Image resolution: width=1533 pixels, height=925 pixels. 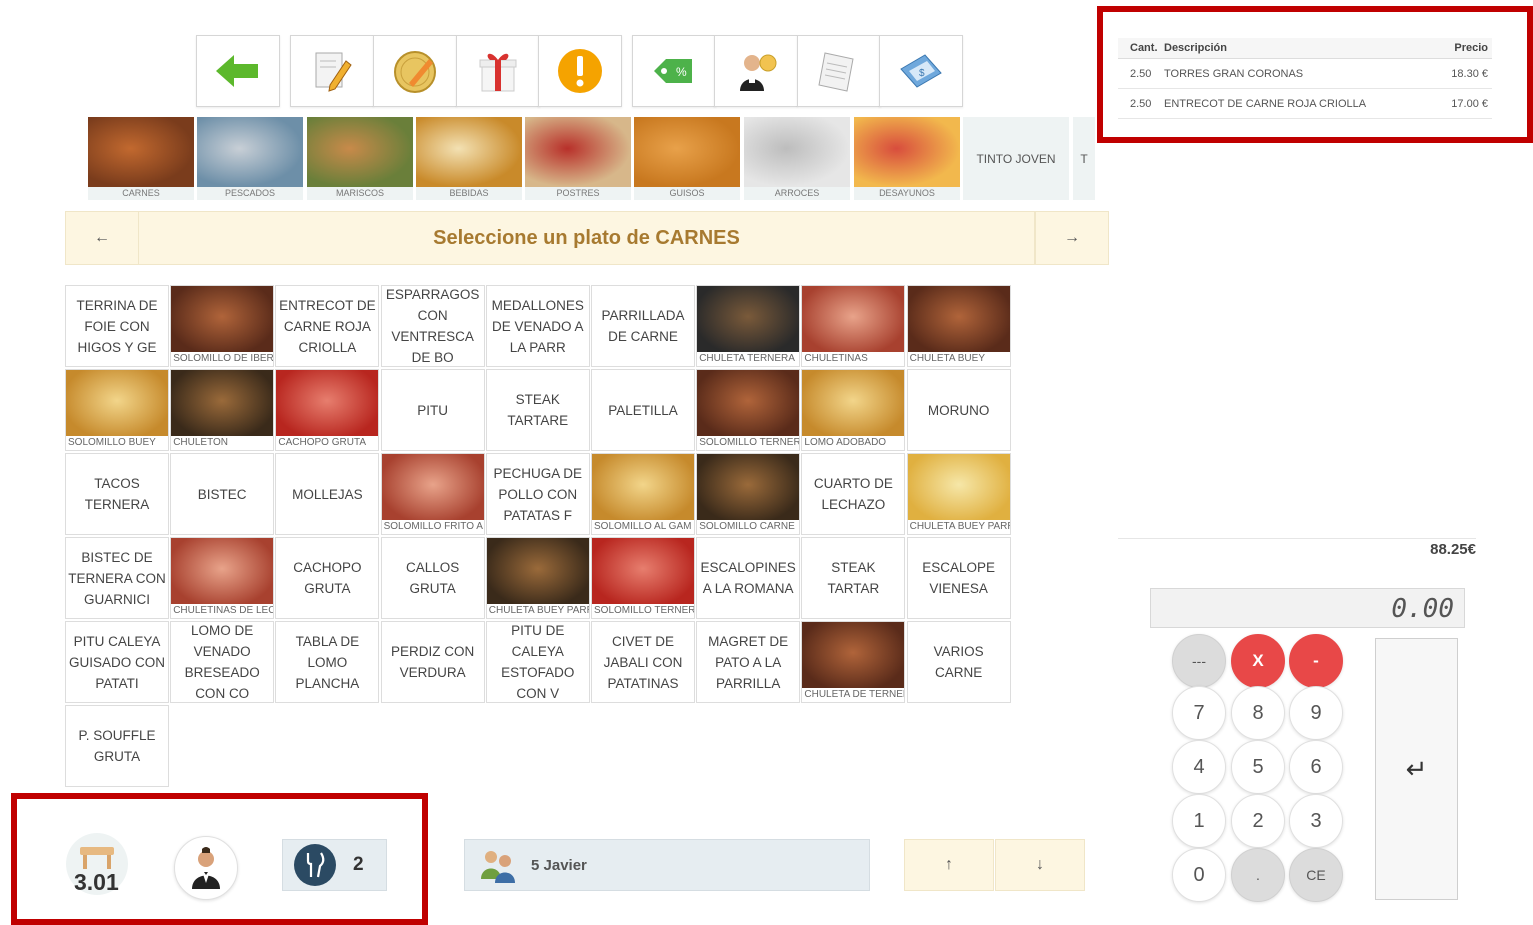 I want to click on category-pescados: PESCADOS, so click(x=250, y=158).